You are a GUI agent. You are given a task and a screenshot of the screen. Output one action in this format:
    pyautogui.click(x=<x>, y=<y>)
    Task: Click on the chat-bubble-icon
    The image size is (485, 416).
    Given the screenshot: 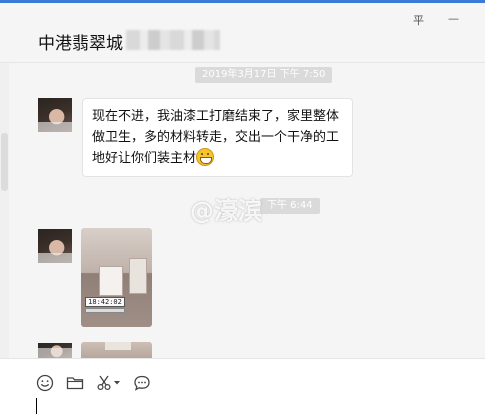 What is the action you would take?
    pyautogui.click(x=142, y=383)
    